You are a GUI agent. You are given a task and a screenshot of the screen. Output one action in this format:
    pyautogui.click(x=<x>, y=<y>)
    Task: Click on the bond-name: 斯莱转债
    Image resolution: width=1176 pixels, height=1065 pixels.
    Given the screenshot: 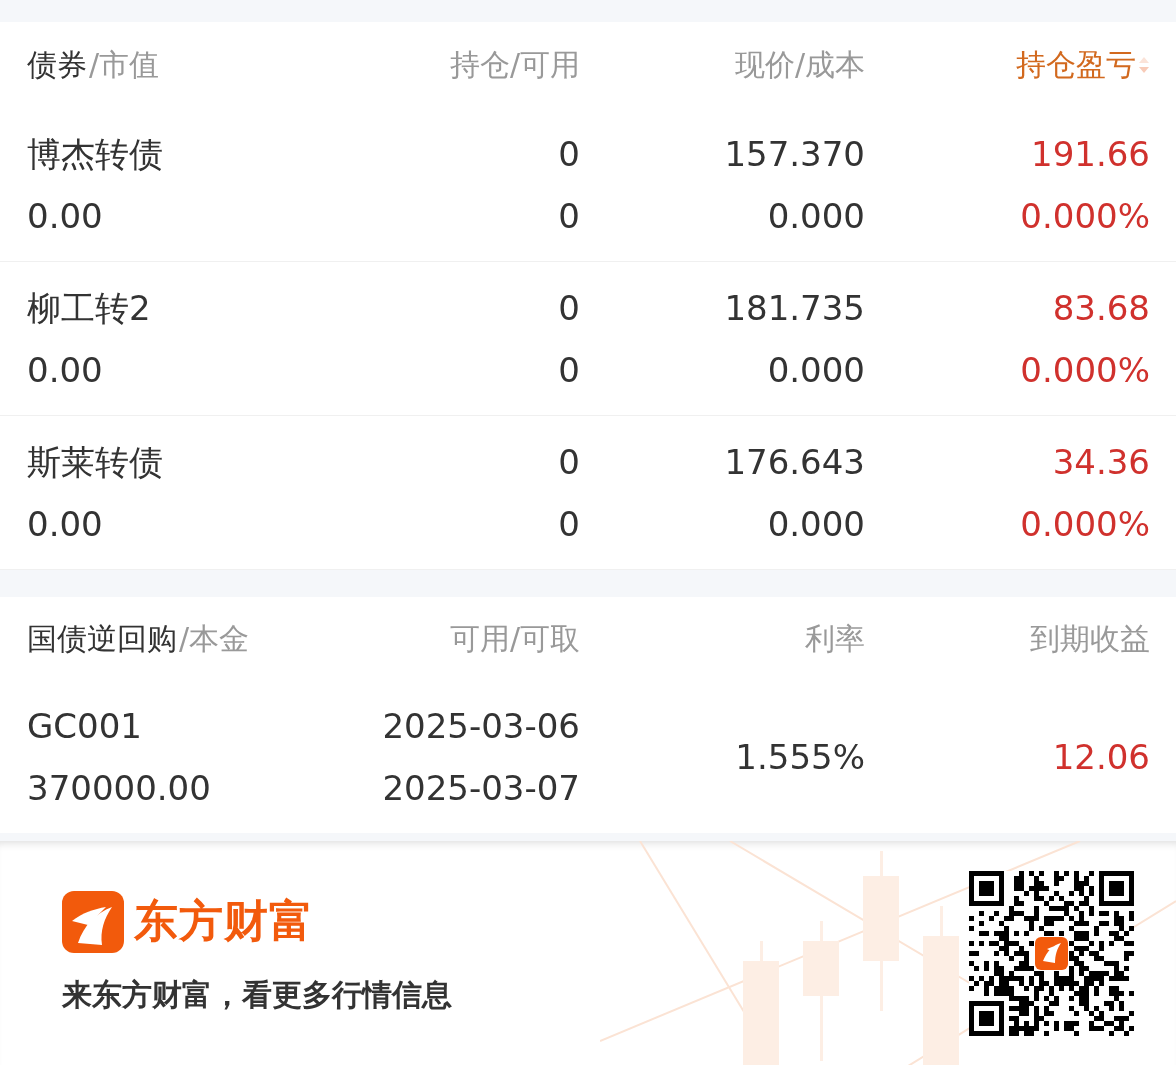 What is the action you would take?
    pyautogui.click(x=95, y=461)
    